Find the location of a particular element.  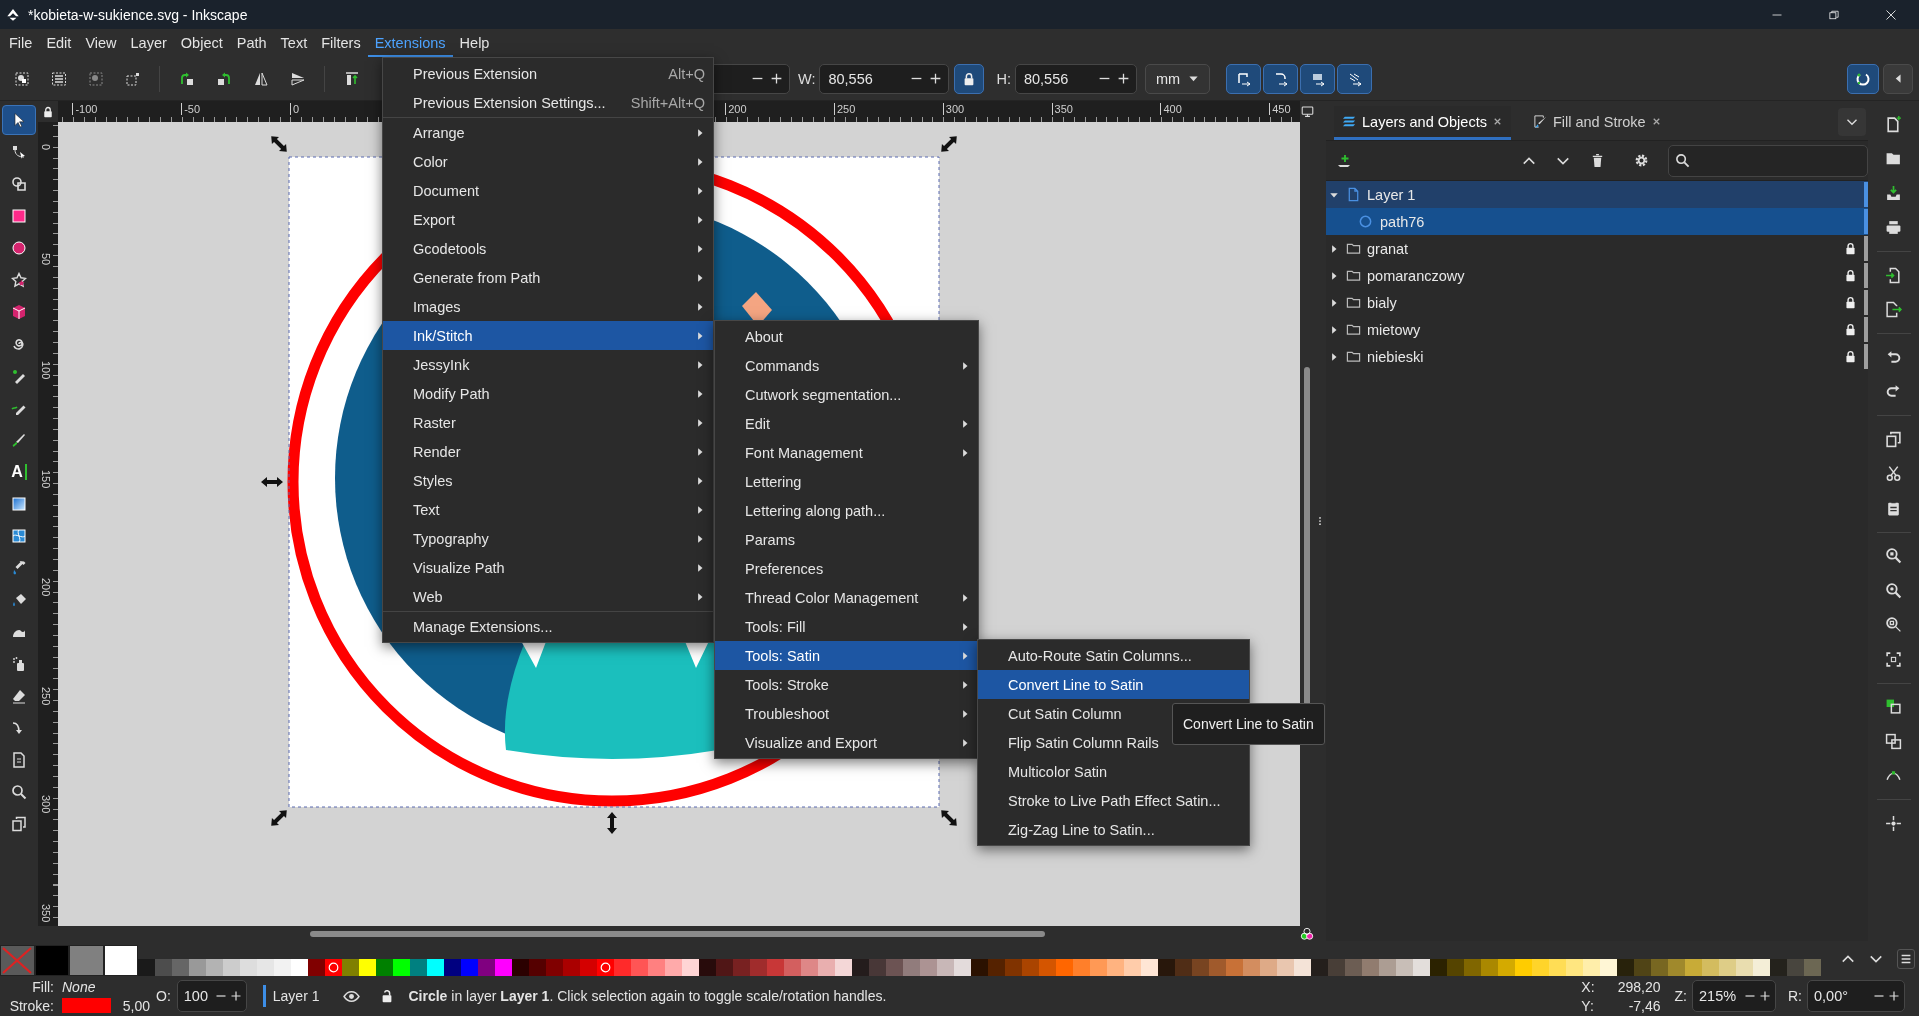

tree-item: Layer 1 is located at coordinates (1597, 194).